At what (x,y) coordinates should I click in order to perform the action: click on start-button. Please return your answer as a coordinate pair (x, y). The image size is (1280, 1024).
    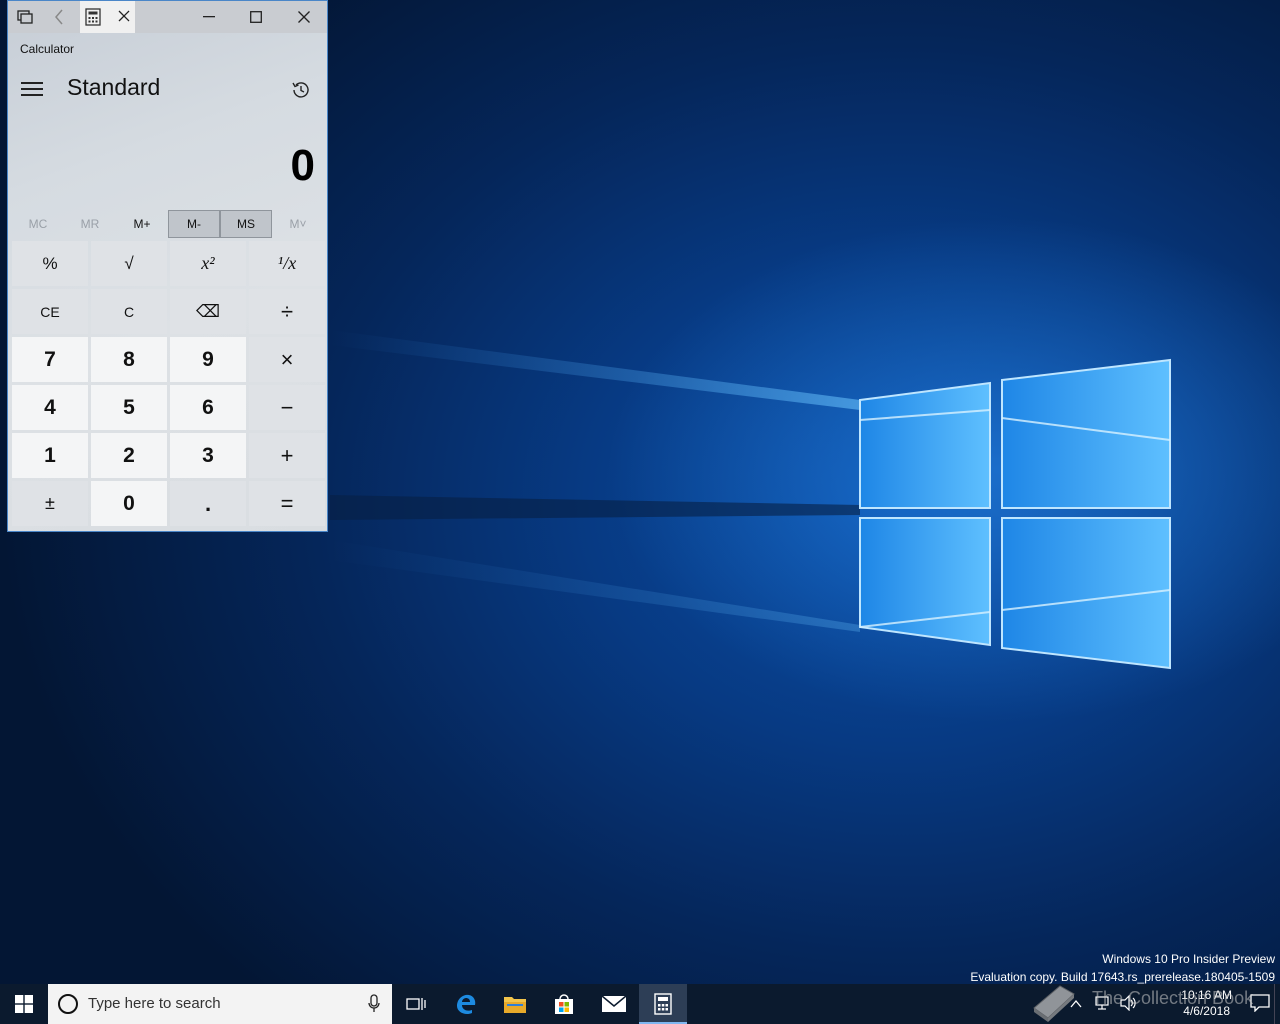
    Looking at the image, I should click on (24, 1004).